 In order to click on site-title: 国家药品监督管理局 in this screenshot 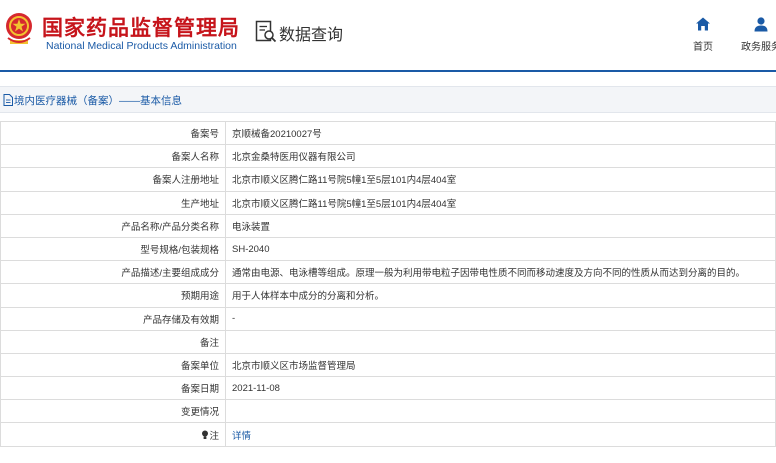, I will do `click(141, 27)`.